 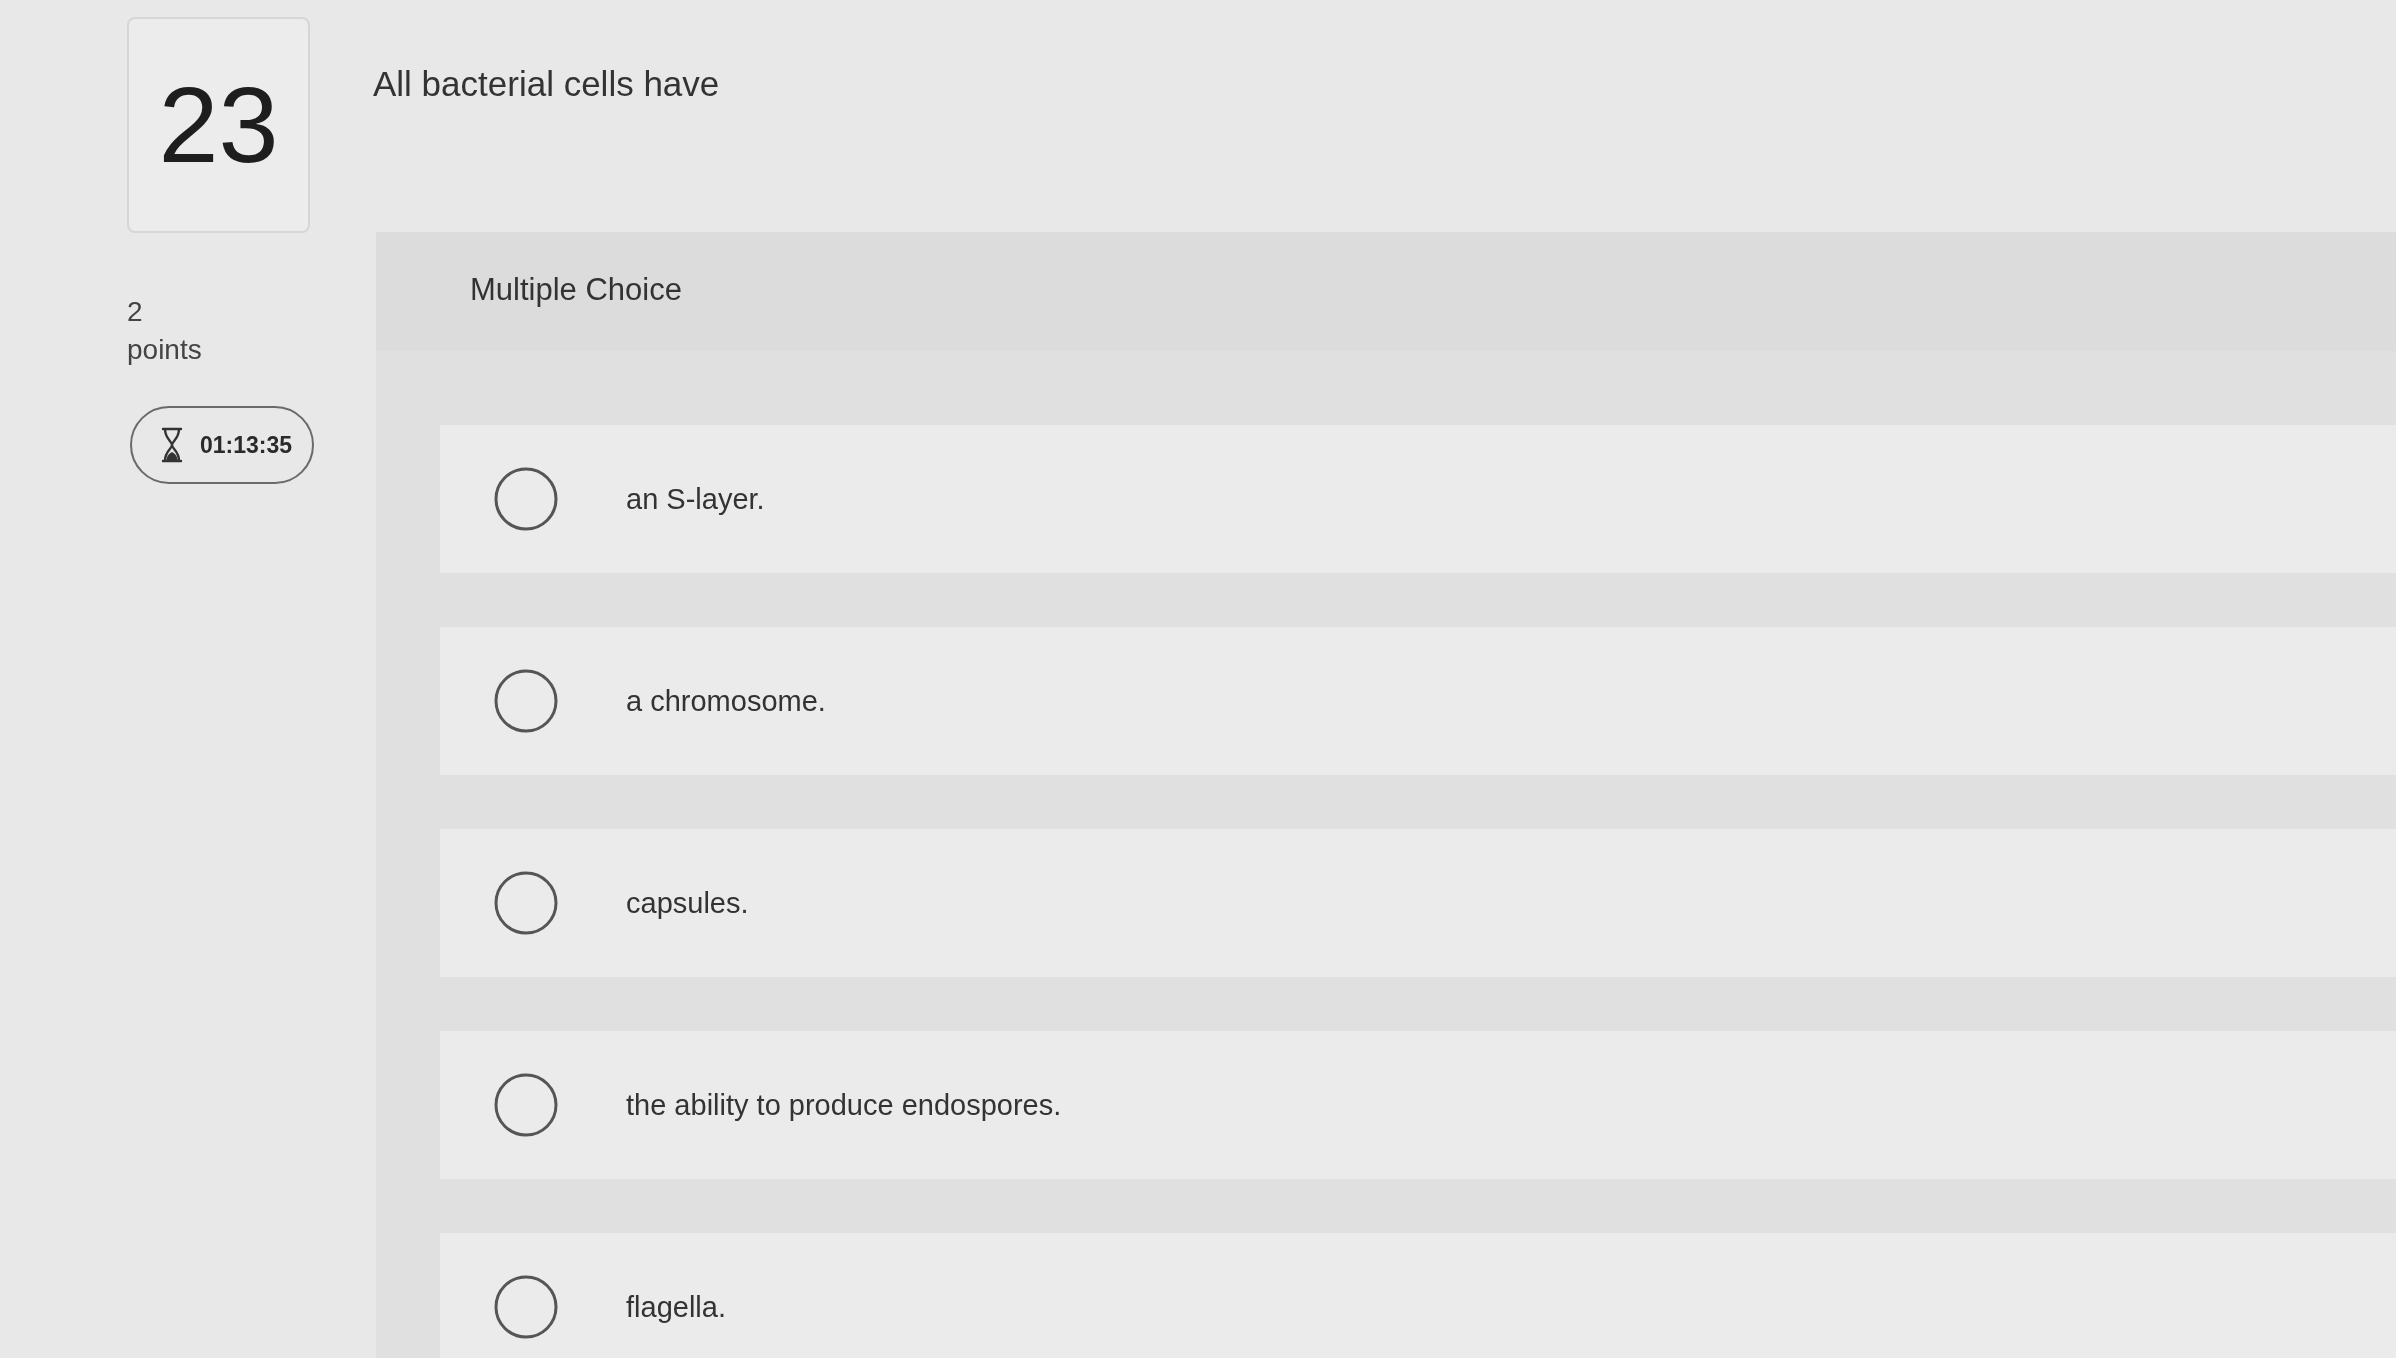 What do you see at coordinates (246, 445) in the screenshot?
I see `timer-text: 01:13:35` at bounding box center [246, 445].